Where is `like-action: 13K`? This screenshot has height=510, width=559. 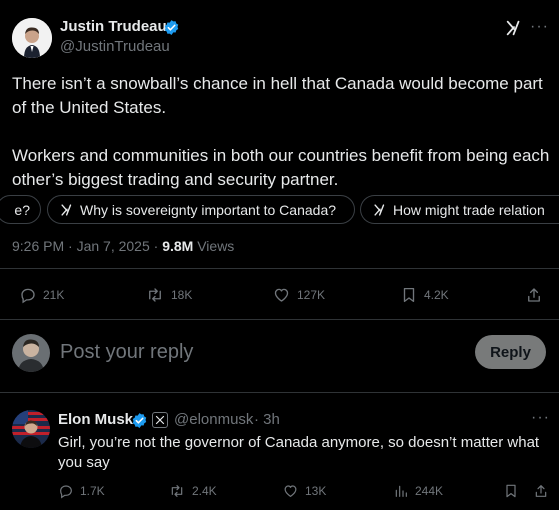 like-action: 13K is located at coordinates (304, 491).